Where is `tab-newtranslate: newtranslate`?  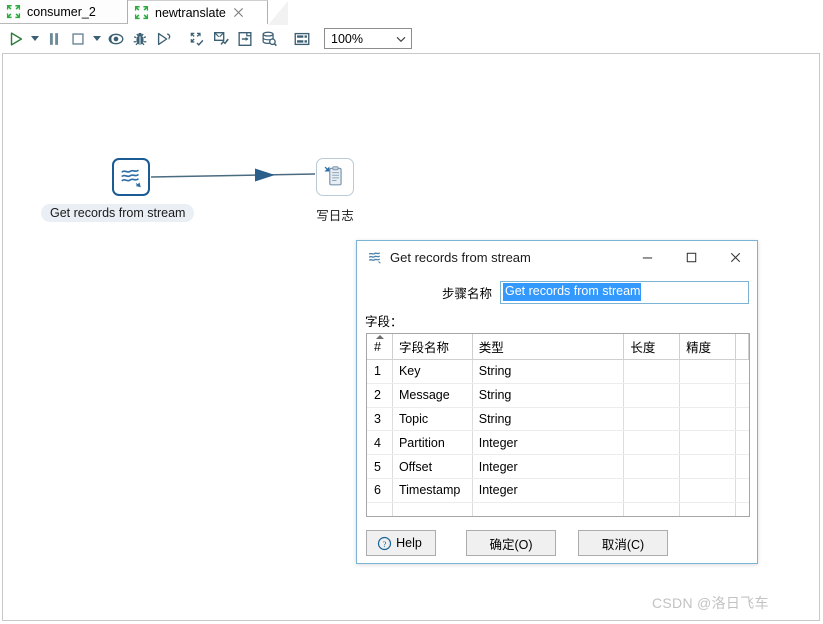
tab-newtranslate: newtranslate is located at coordinates (208, 13).